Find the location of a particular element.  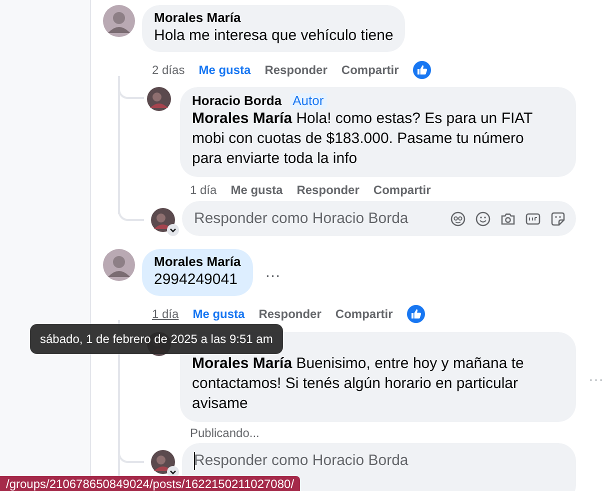

date-tooltip: sábado, 1 de febrero de 2025 a las 9:51 am is located at coordinates (156, 339).